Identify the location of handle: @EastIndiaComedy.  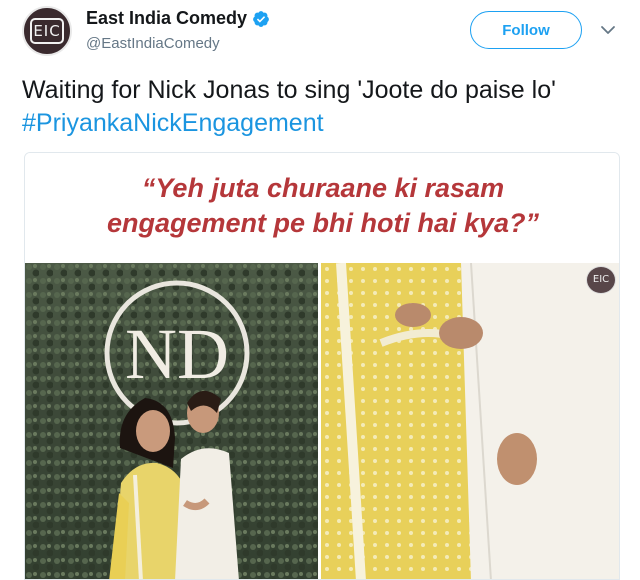
(153, 43).